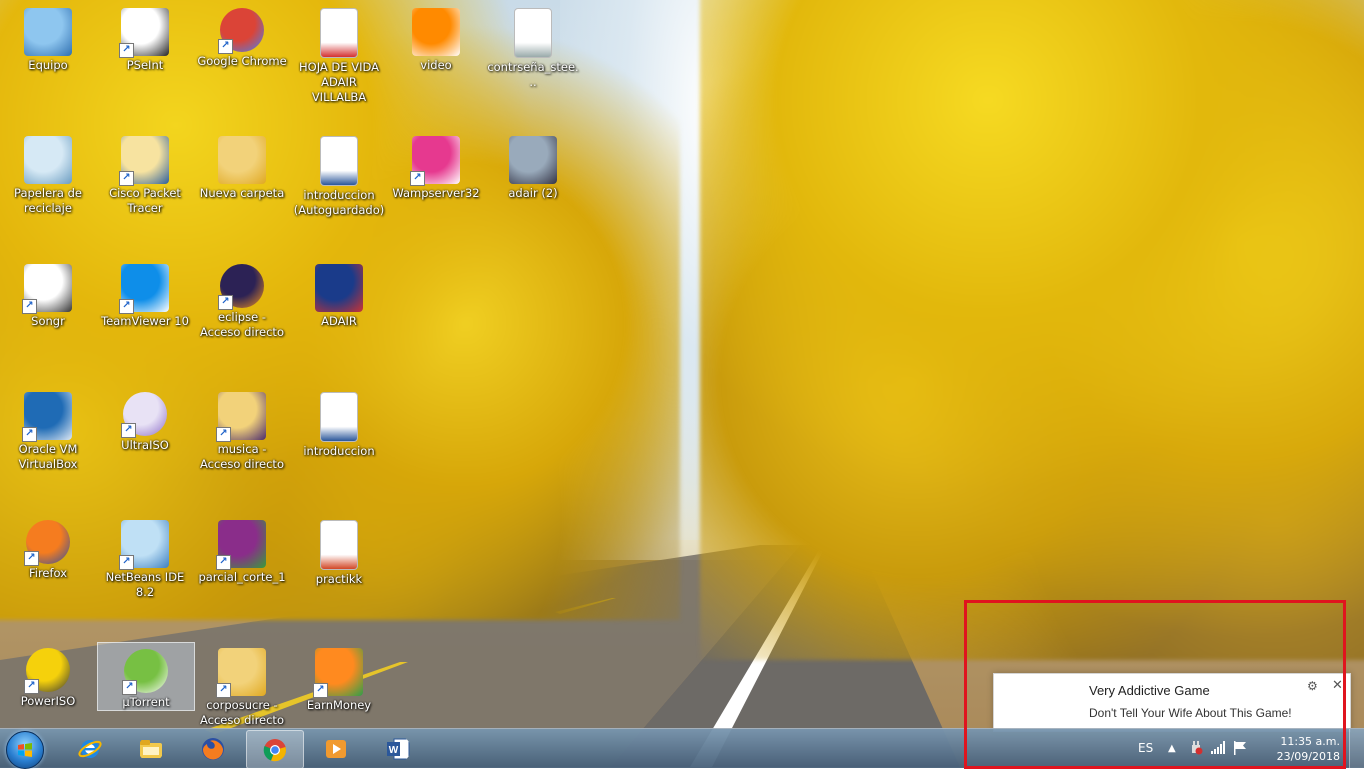  I want to click on notification-close-icon: ✕, so click(1337, 685).